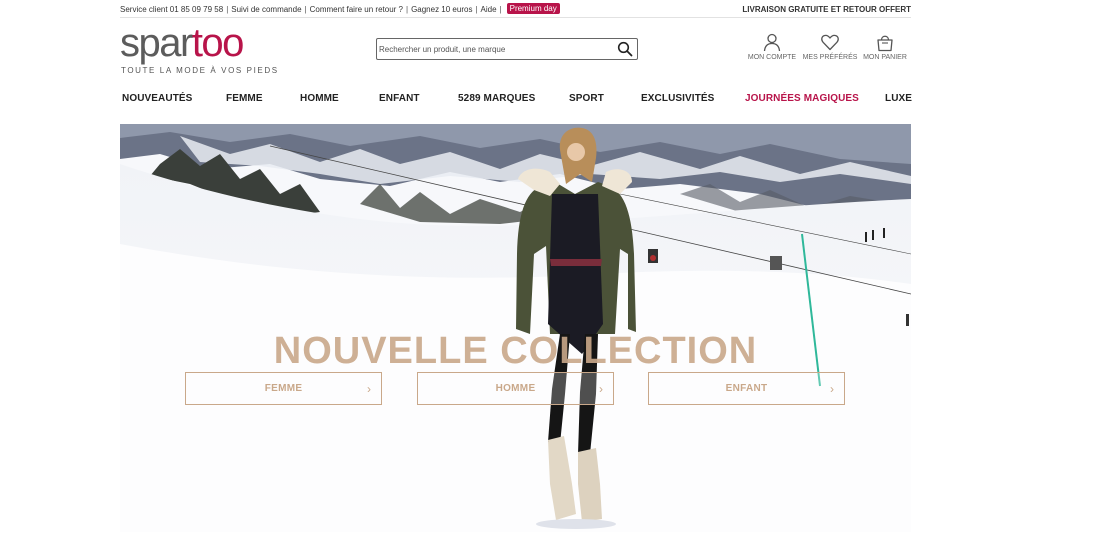 The height and width of the screenshot is (550, 1100). What do you see at coordinates (802, 98) in the screenshot?
I see `nav-item-journees-magiques: JOURNÉES MAGIQUES` at bounding box center [802, 98].